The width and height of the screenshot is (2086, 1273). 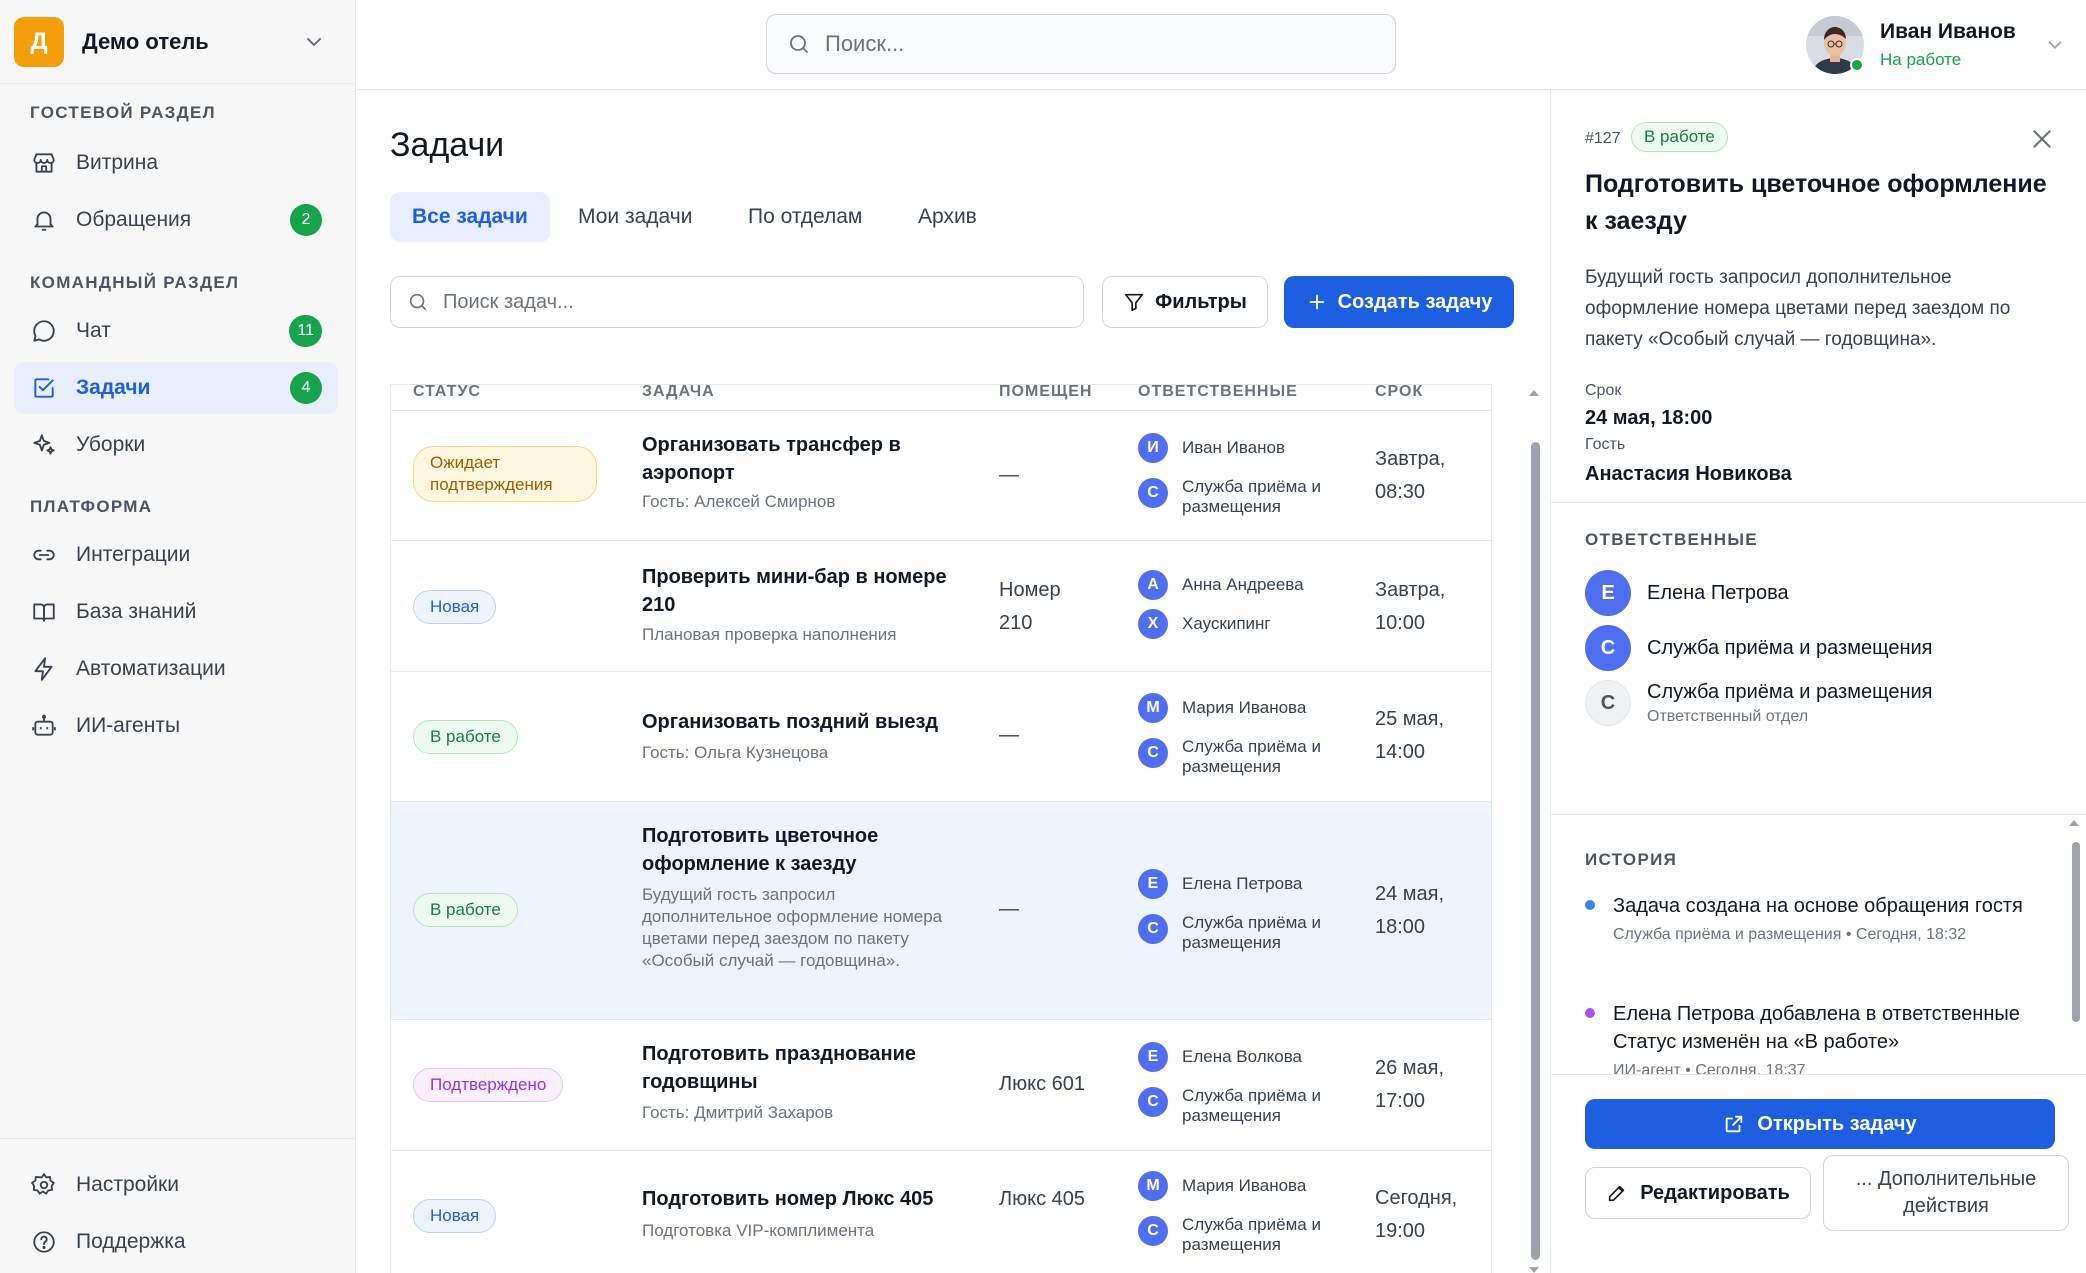 I want to click on close-icon, so click(x=2042, y=139).